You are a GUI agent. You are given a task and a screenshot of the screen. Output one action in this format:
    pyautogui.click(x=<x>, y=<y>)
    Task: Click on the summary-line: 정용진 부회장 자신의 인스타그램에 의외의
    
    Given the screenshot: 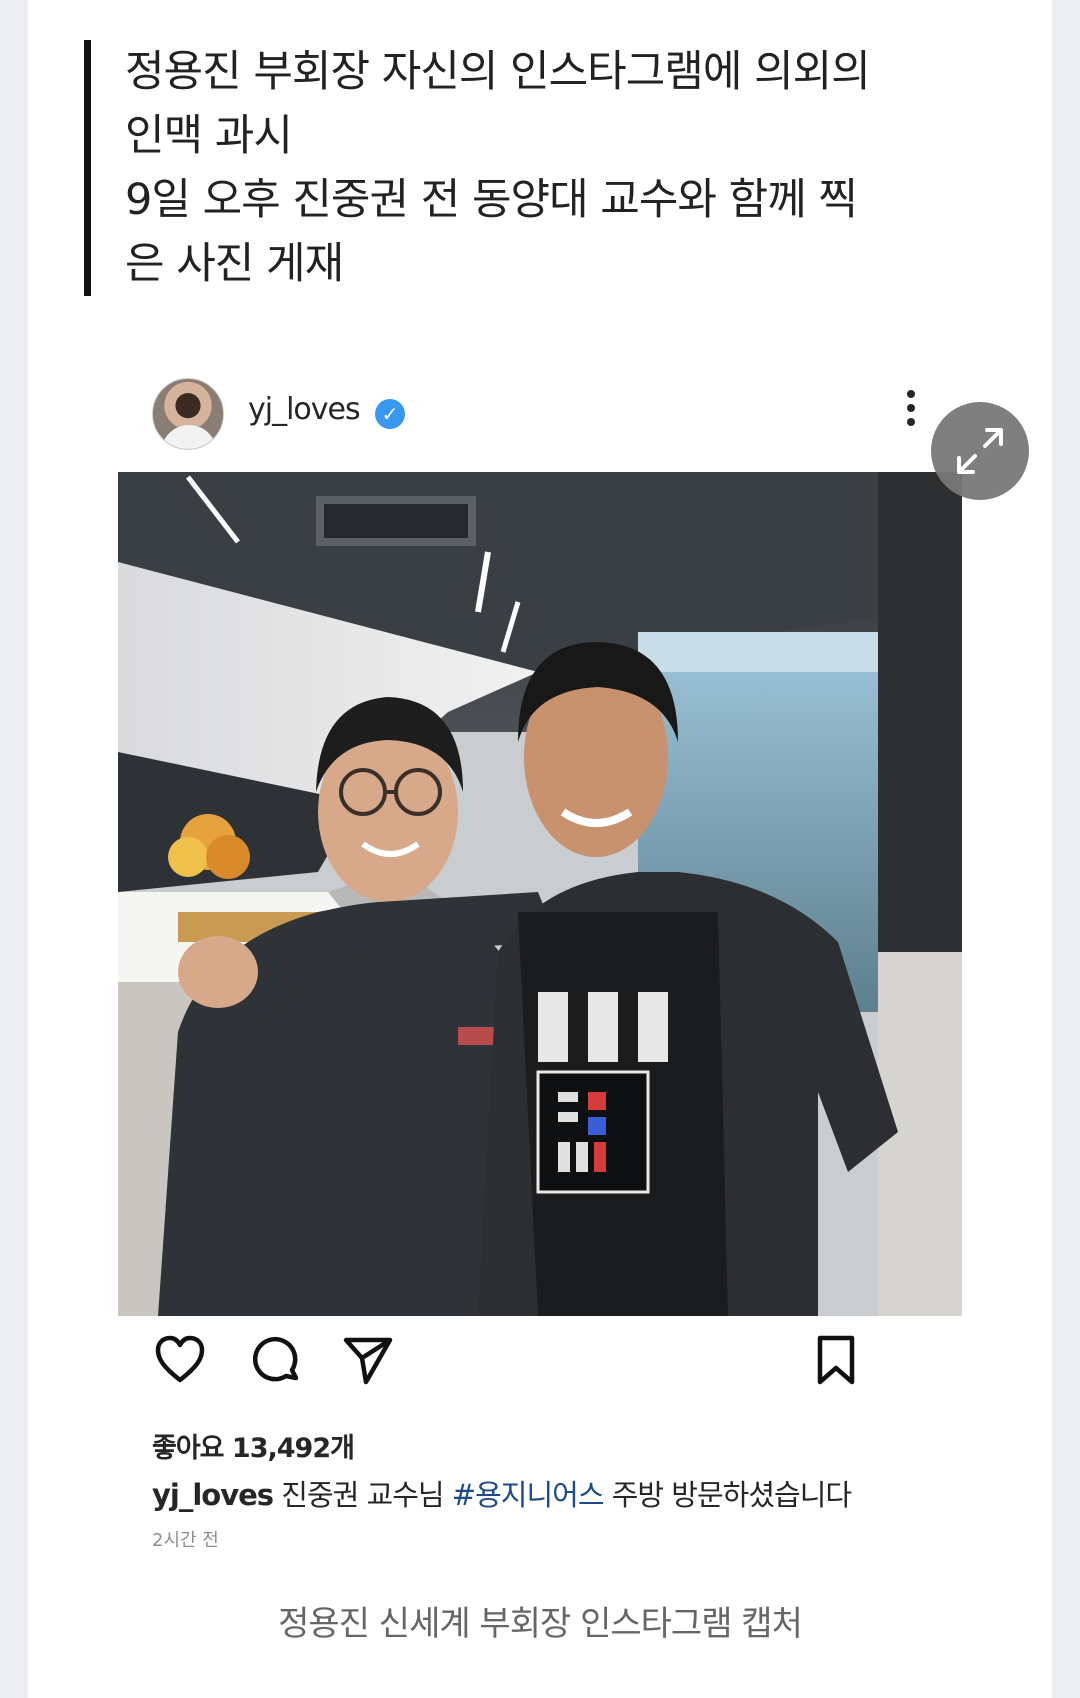 What is the action you would take?
    pyautogui.click(x=498, y=72)
    